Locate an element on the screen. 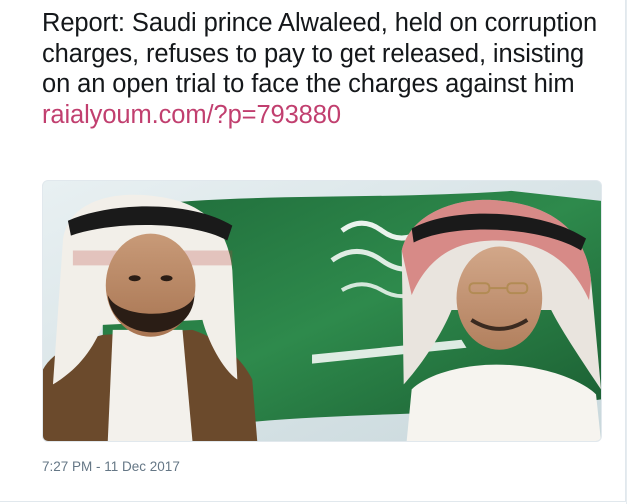 Image resolution: width=640 pixels, height=504 pixels. tweet-timestamp: 7:27 PM - 11 Dec 2017 is located at coordinates (111, 467).